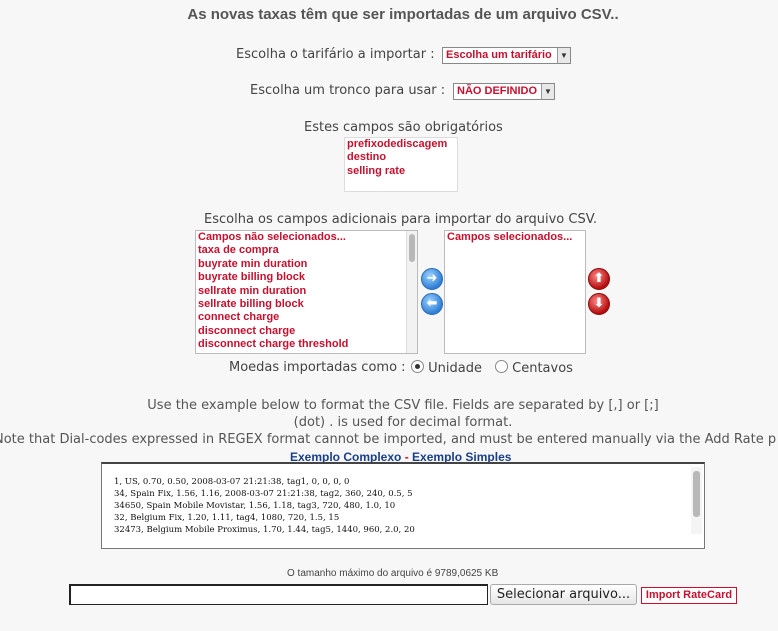 The width and height of the screenshot is (778, 631). What do you see at coordinates (455, 368) in the screenshot?
I see `radio-unit-label: Unidade` at bounding box center [455, 368].